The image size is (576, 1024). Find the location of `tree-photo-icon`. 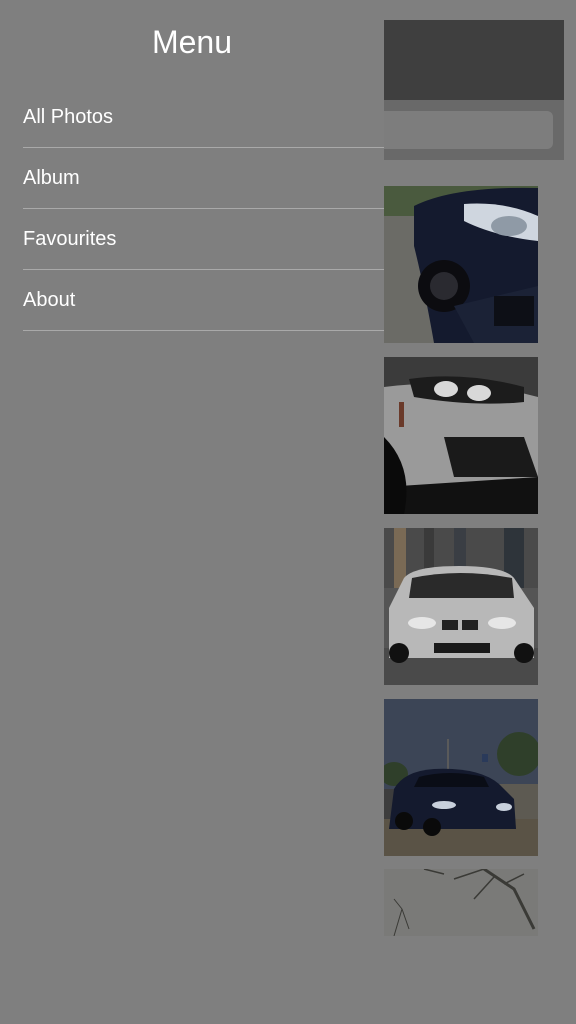

tree-photo-icon is located at coordinates (461, 902).